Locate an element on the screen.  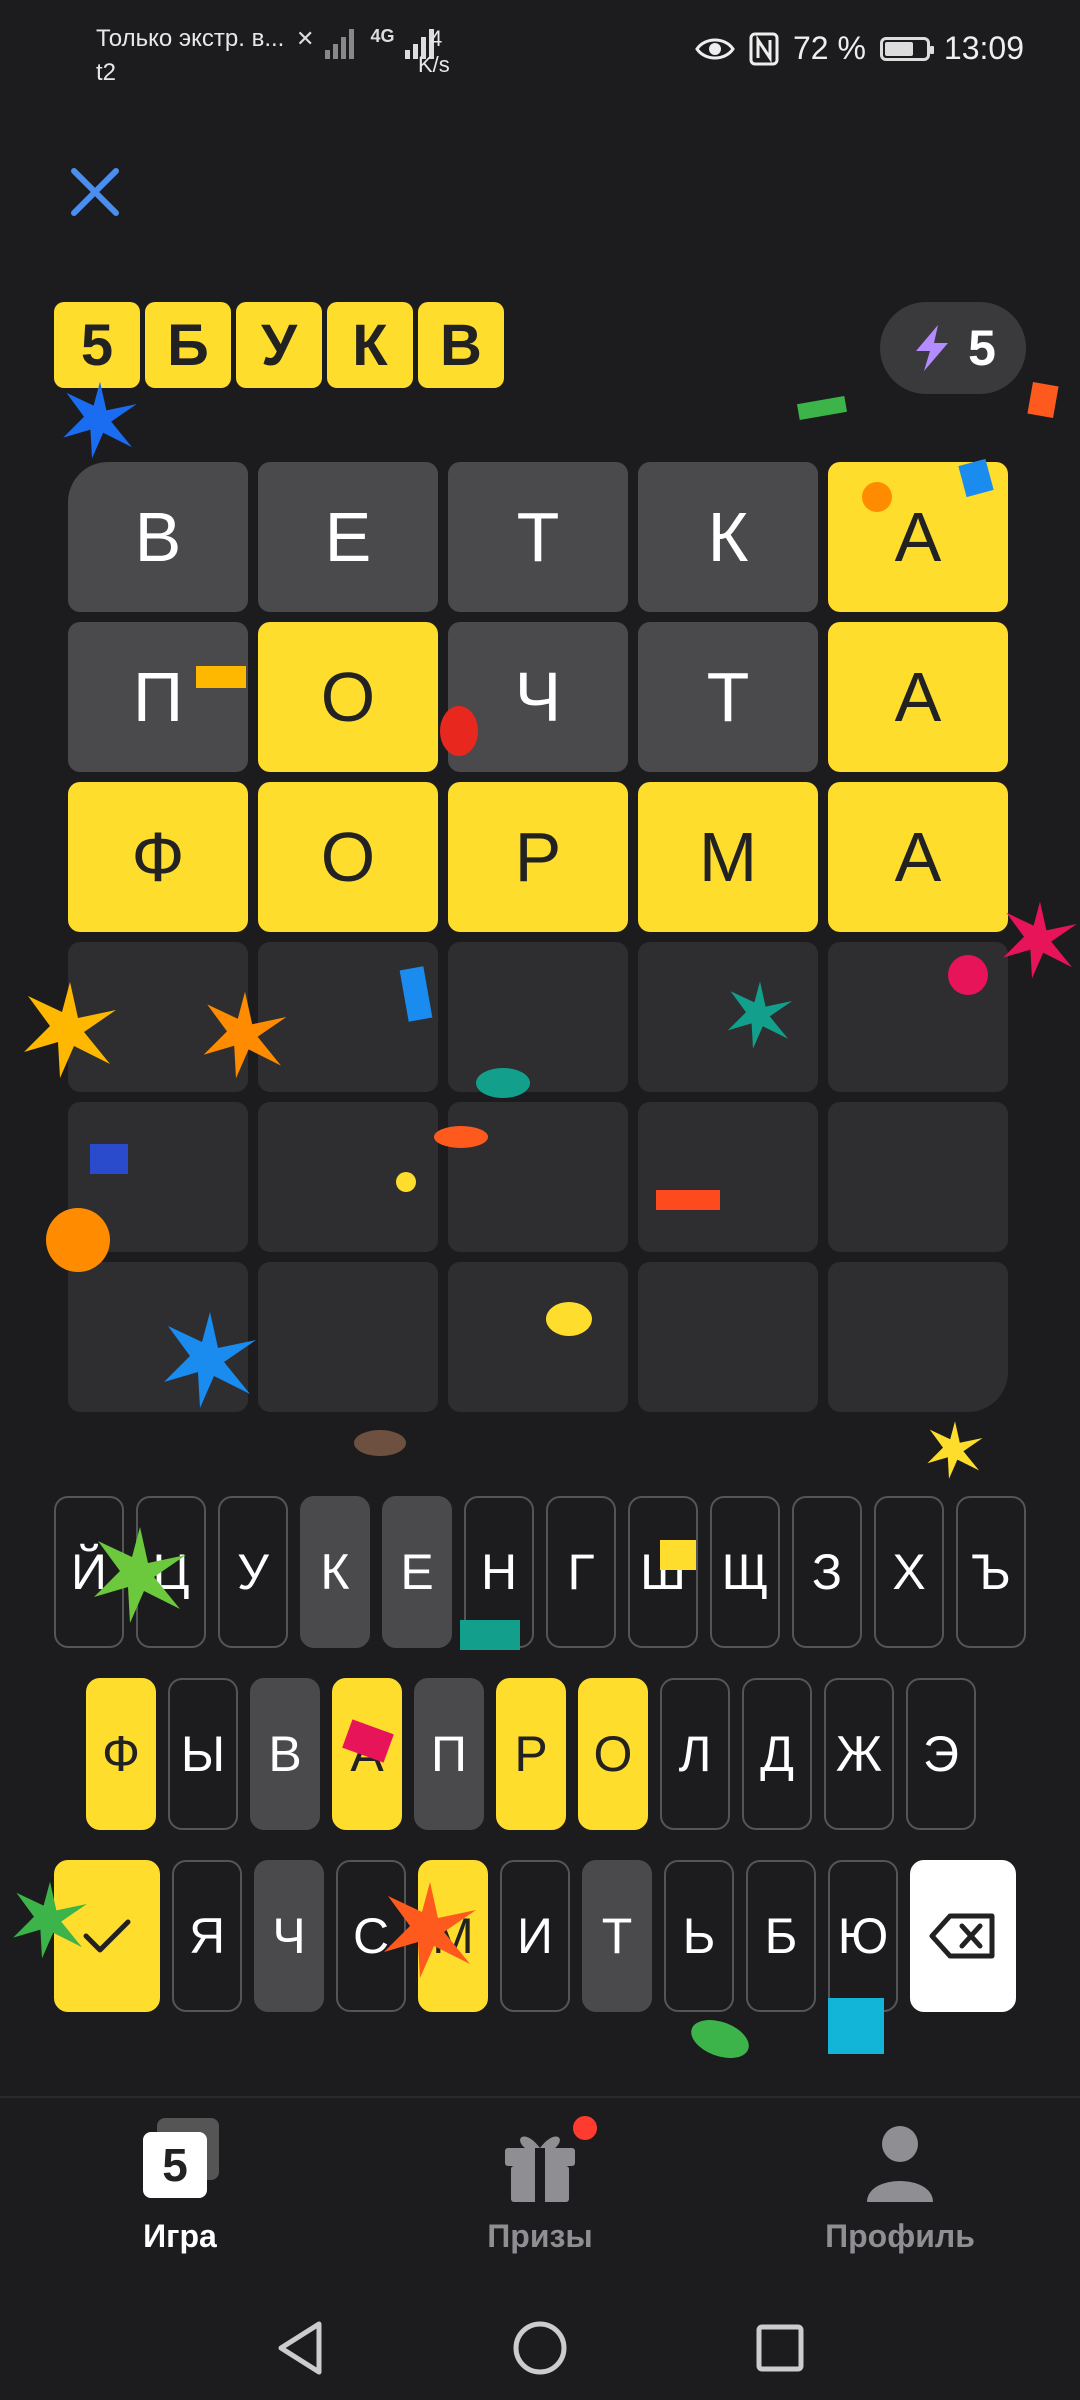
notification-dot is located at coordinates (585, 2128).